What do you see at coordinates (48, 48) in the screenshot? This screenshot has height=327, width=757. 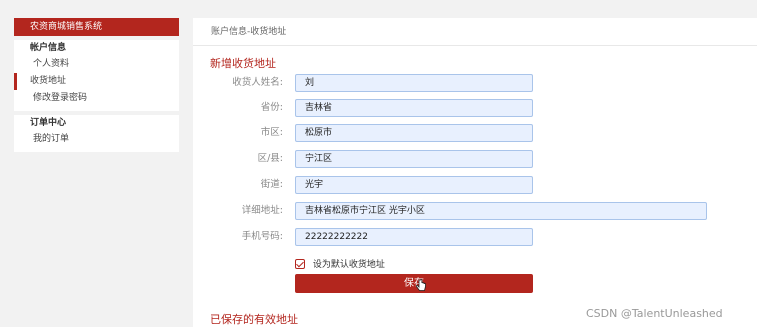 I see `account-section-title: 帐户信息` at bounding box center [48, 48].